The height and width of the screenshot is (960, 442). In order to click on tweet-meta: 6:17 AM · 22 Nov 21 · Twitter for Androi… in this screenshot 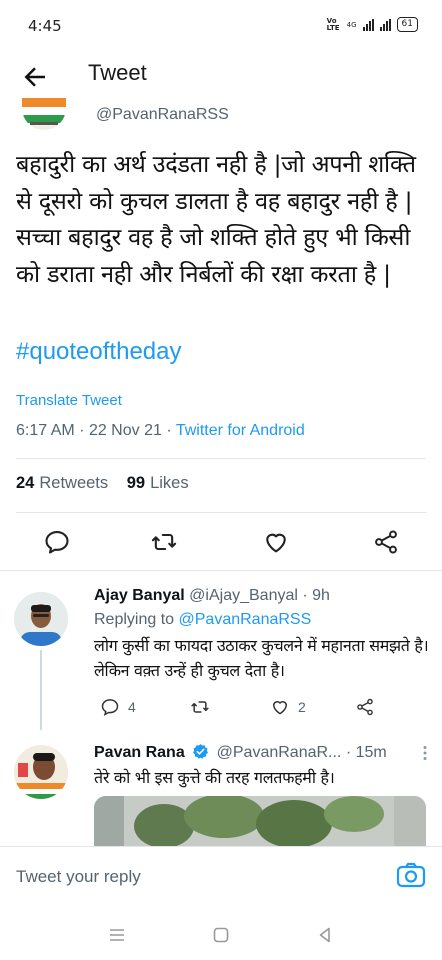, I will do `click(160, 430)`.